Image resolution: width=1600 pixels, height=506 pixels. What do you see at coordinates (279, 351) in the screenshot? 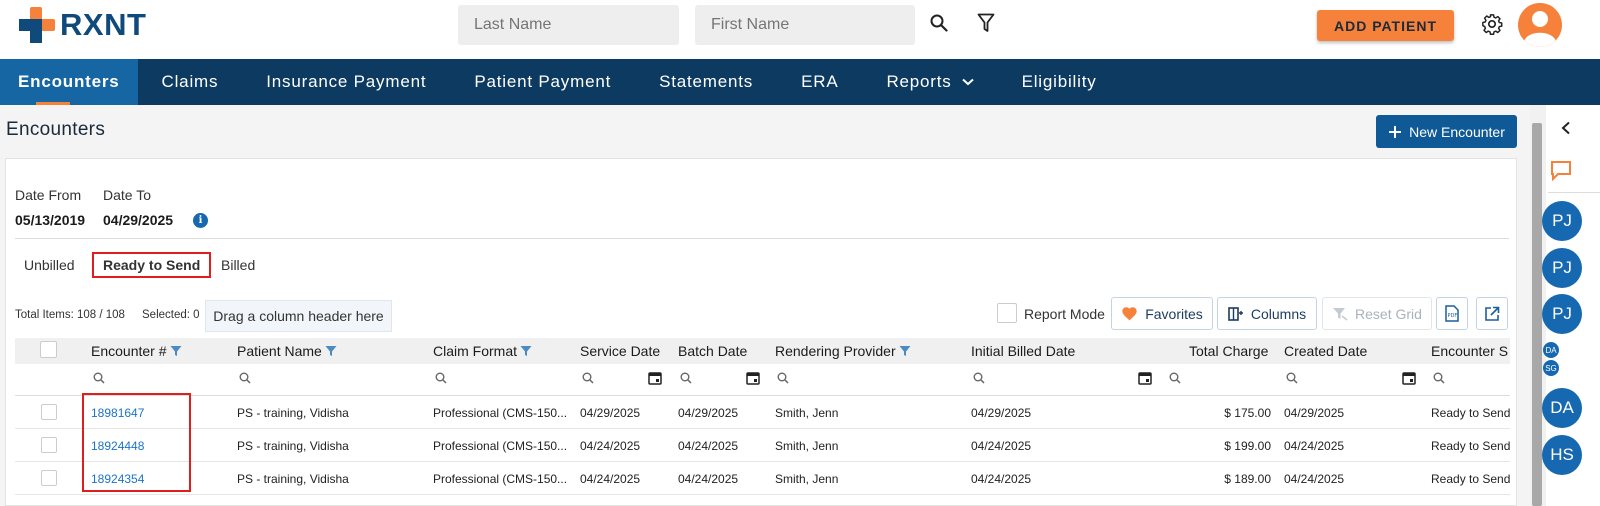
I see `column-label: Patient Name` at bounding box center [279, 351].